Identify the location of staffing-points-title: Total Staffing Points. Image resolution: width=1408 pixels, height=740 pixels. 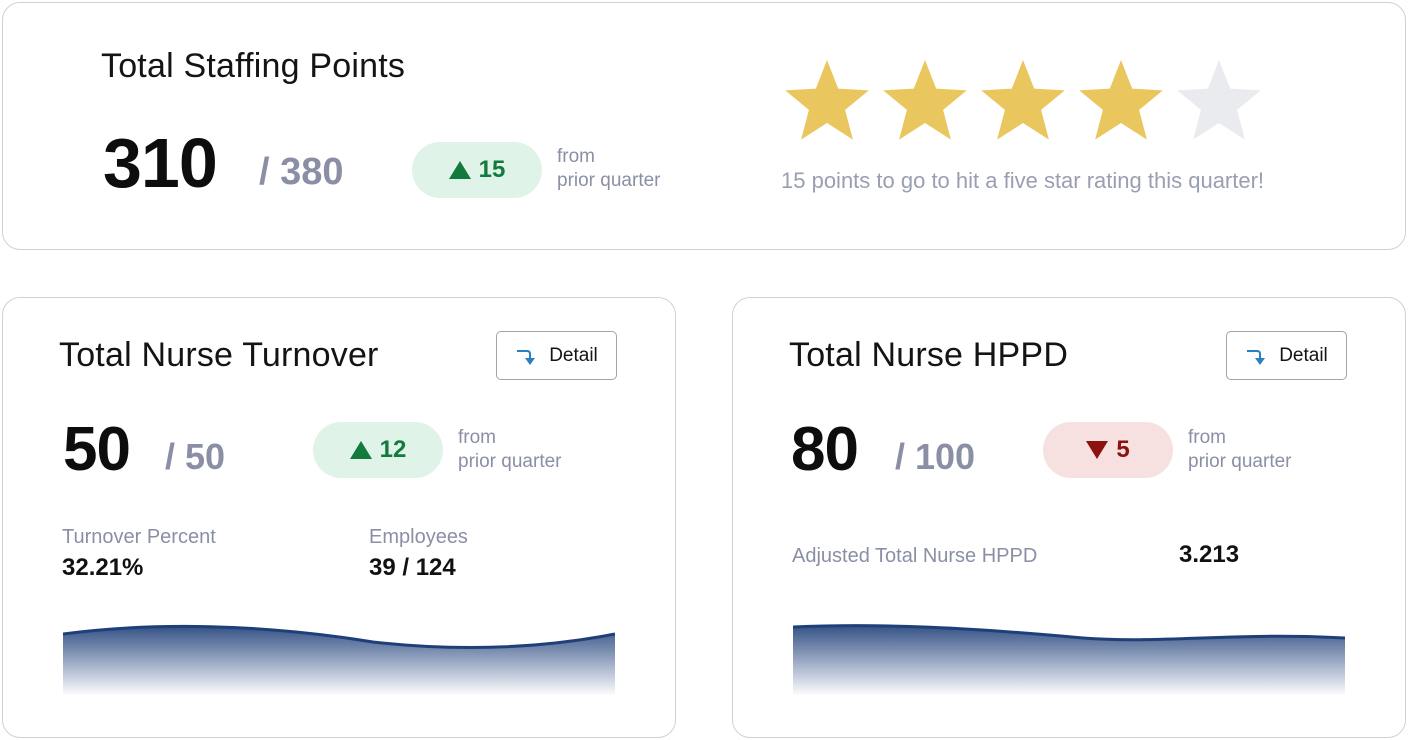
(253, 66).